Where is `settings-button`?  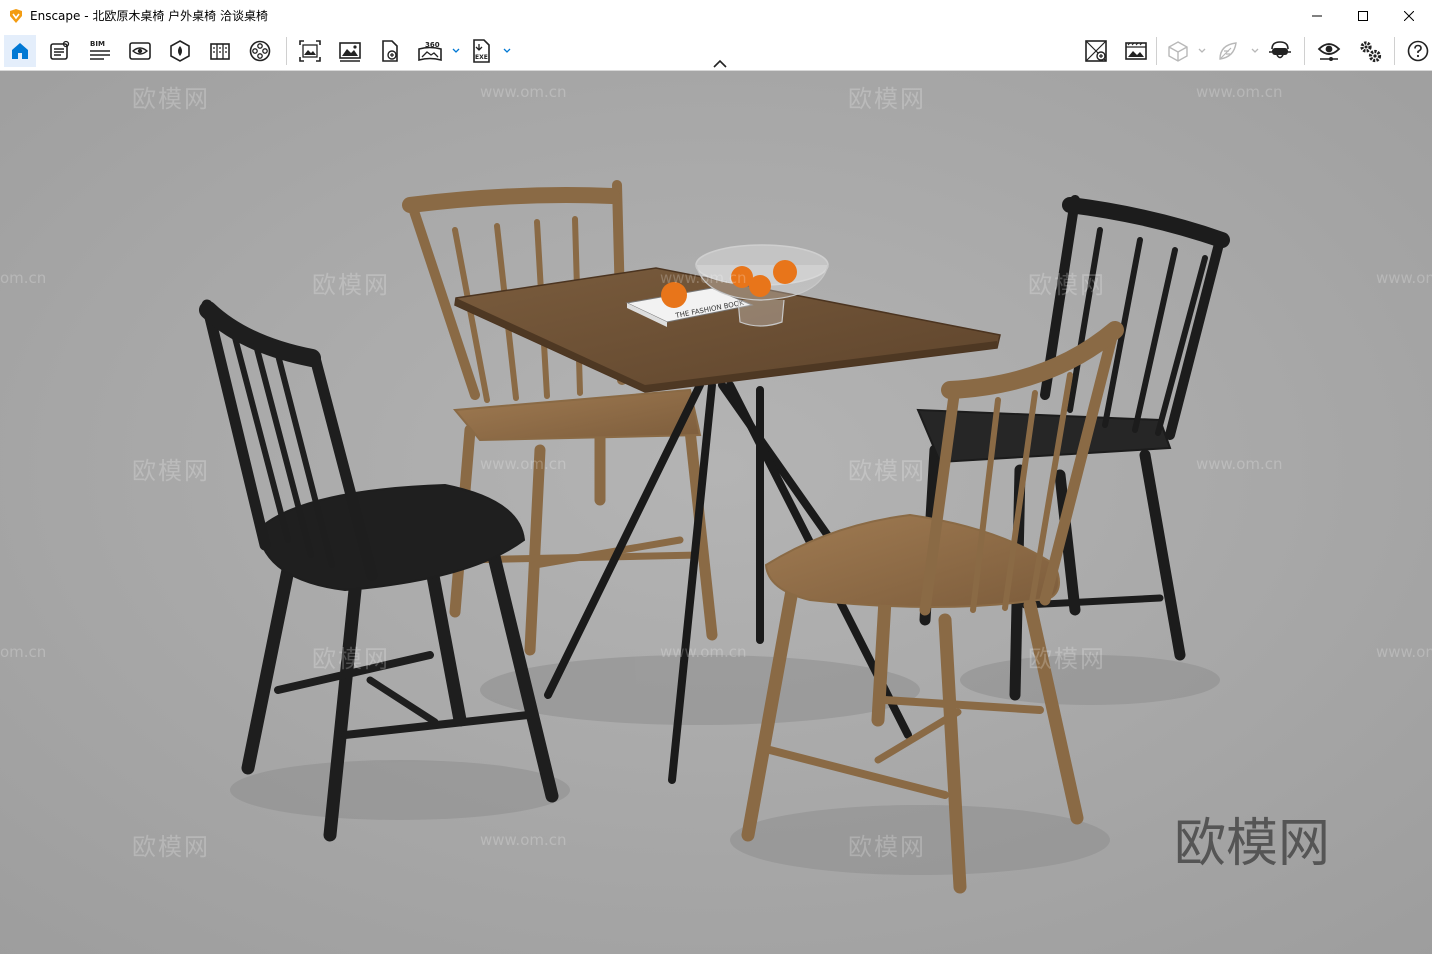 settings-button is located at coordinates (1370, 51).